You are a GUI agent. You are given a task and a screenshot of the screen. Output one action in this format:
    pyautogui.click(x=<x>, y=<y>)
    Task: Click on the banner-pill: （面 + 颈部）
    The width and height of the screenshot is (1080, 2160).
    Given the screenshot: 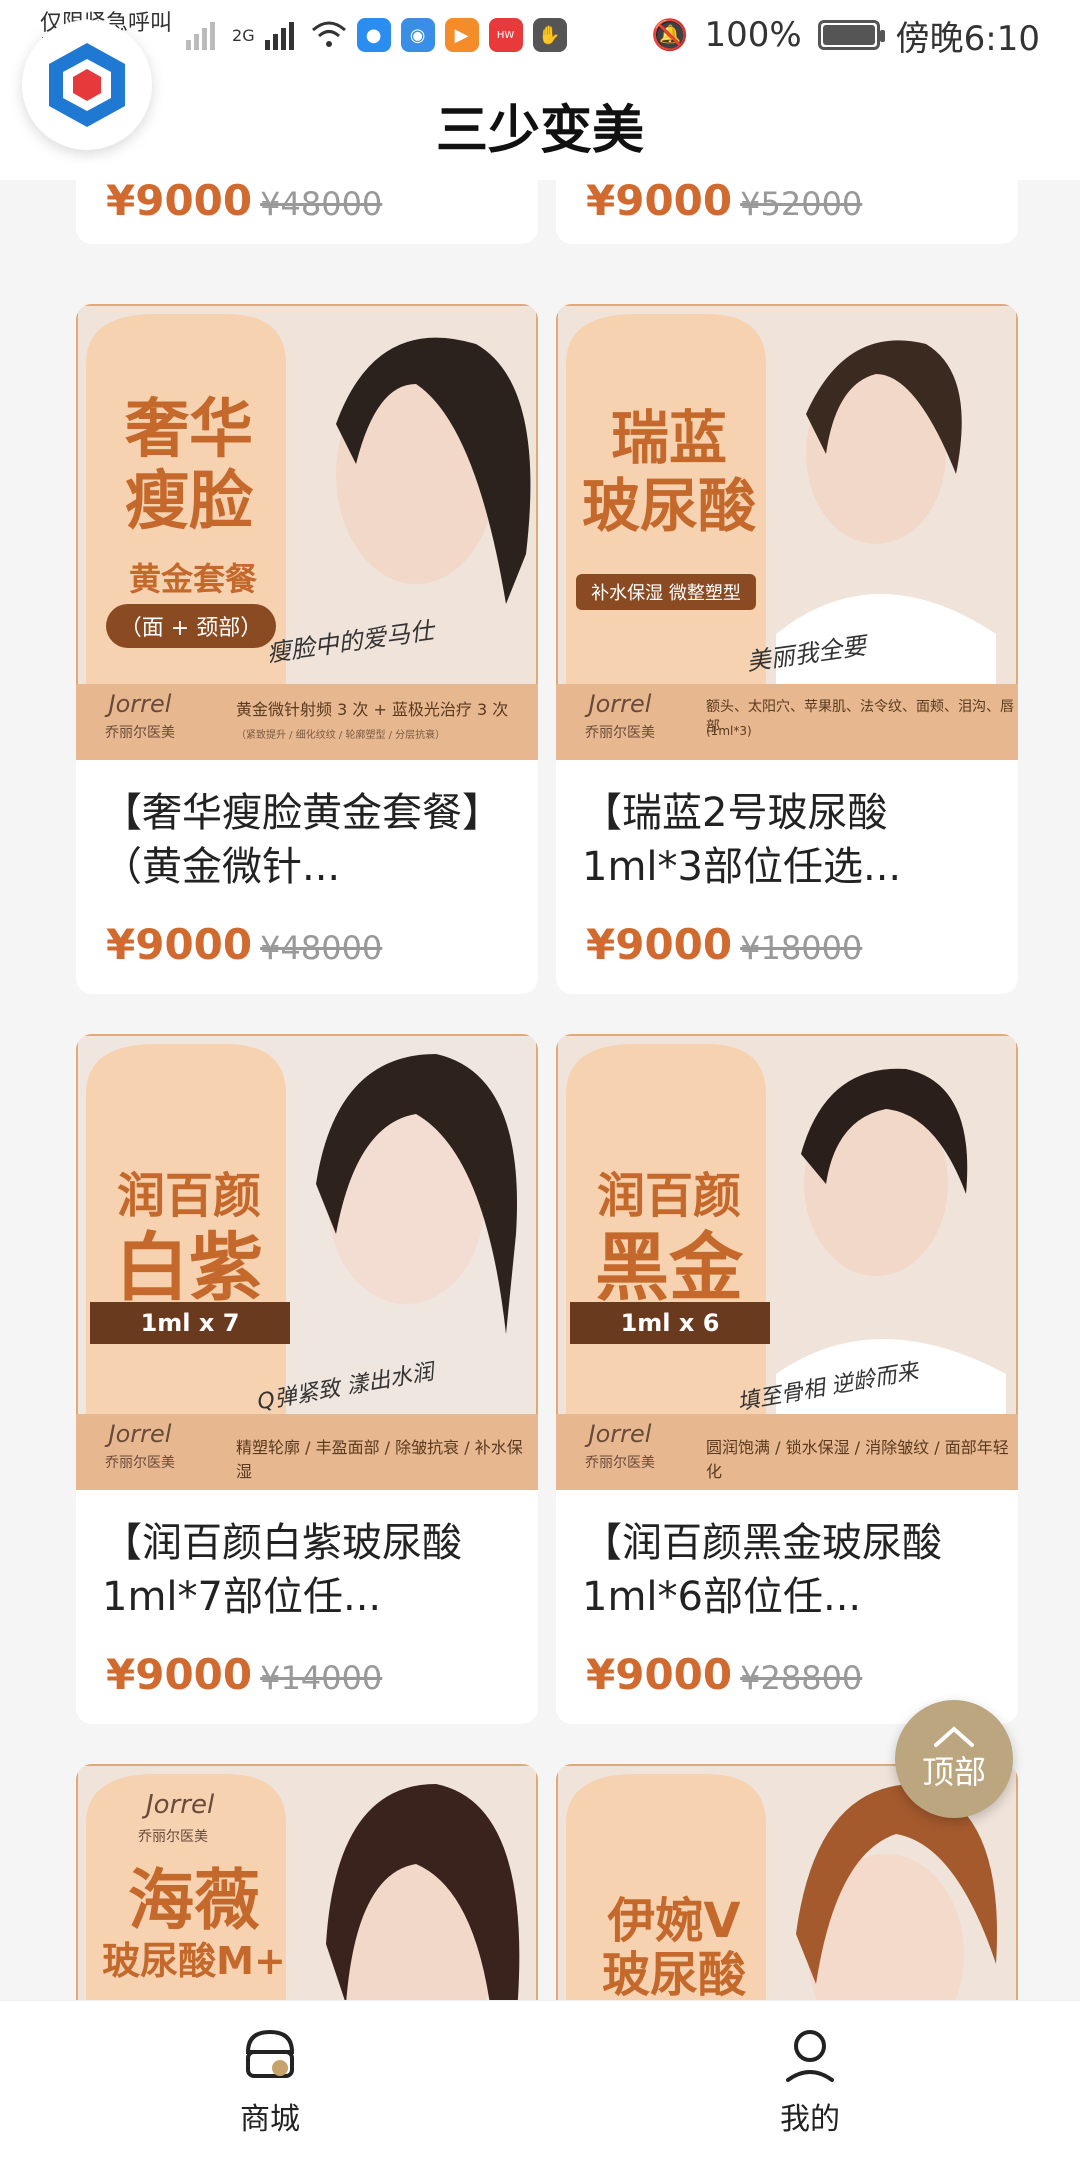 What is the action you would take?
    pyautogui.click(x=191, y=626)
    